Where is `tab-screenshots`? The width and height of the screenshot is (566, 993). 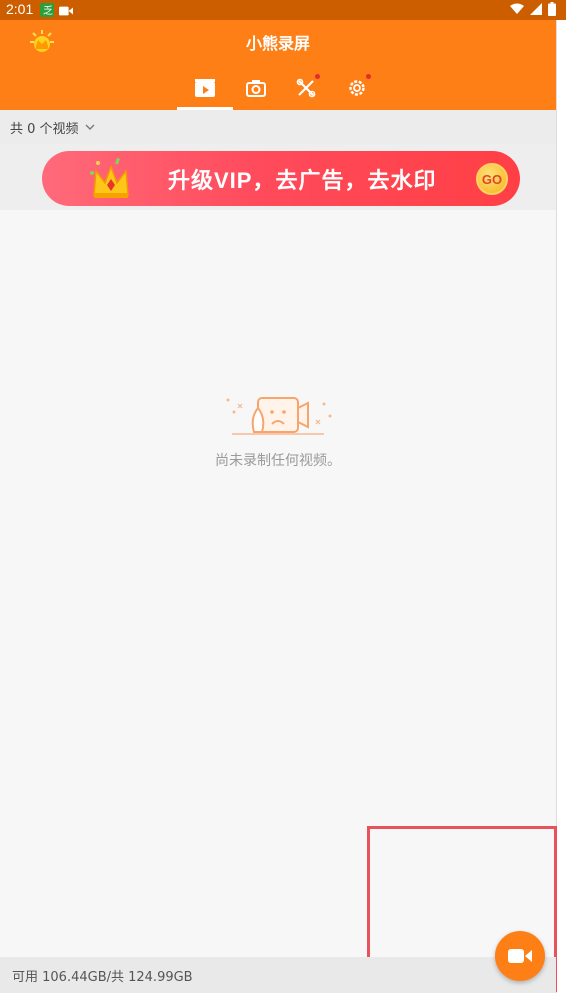
tab-screenshots is located at coordinates (256, 88).